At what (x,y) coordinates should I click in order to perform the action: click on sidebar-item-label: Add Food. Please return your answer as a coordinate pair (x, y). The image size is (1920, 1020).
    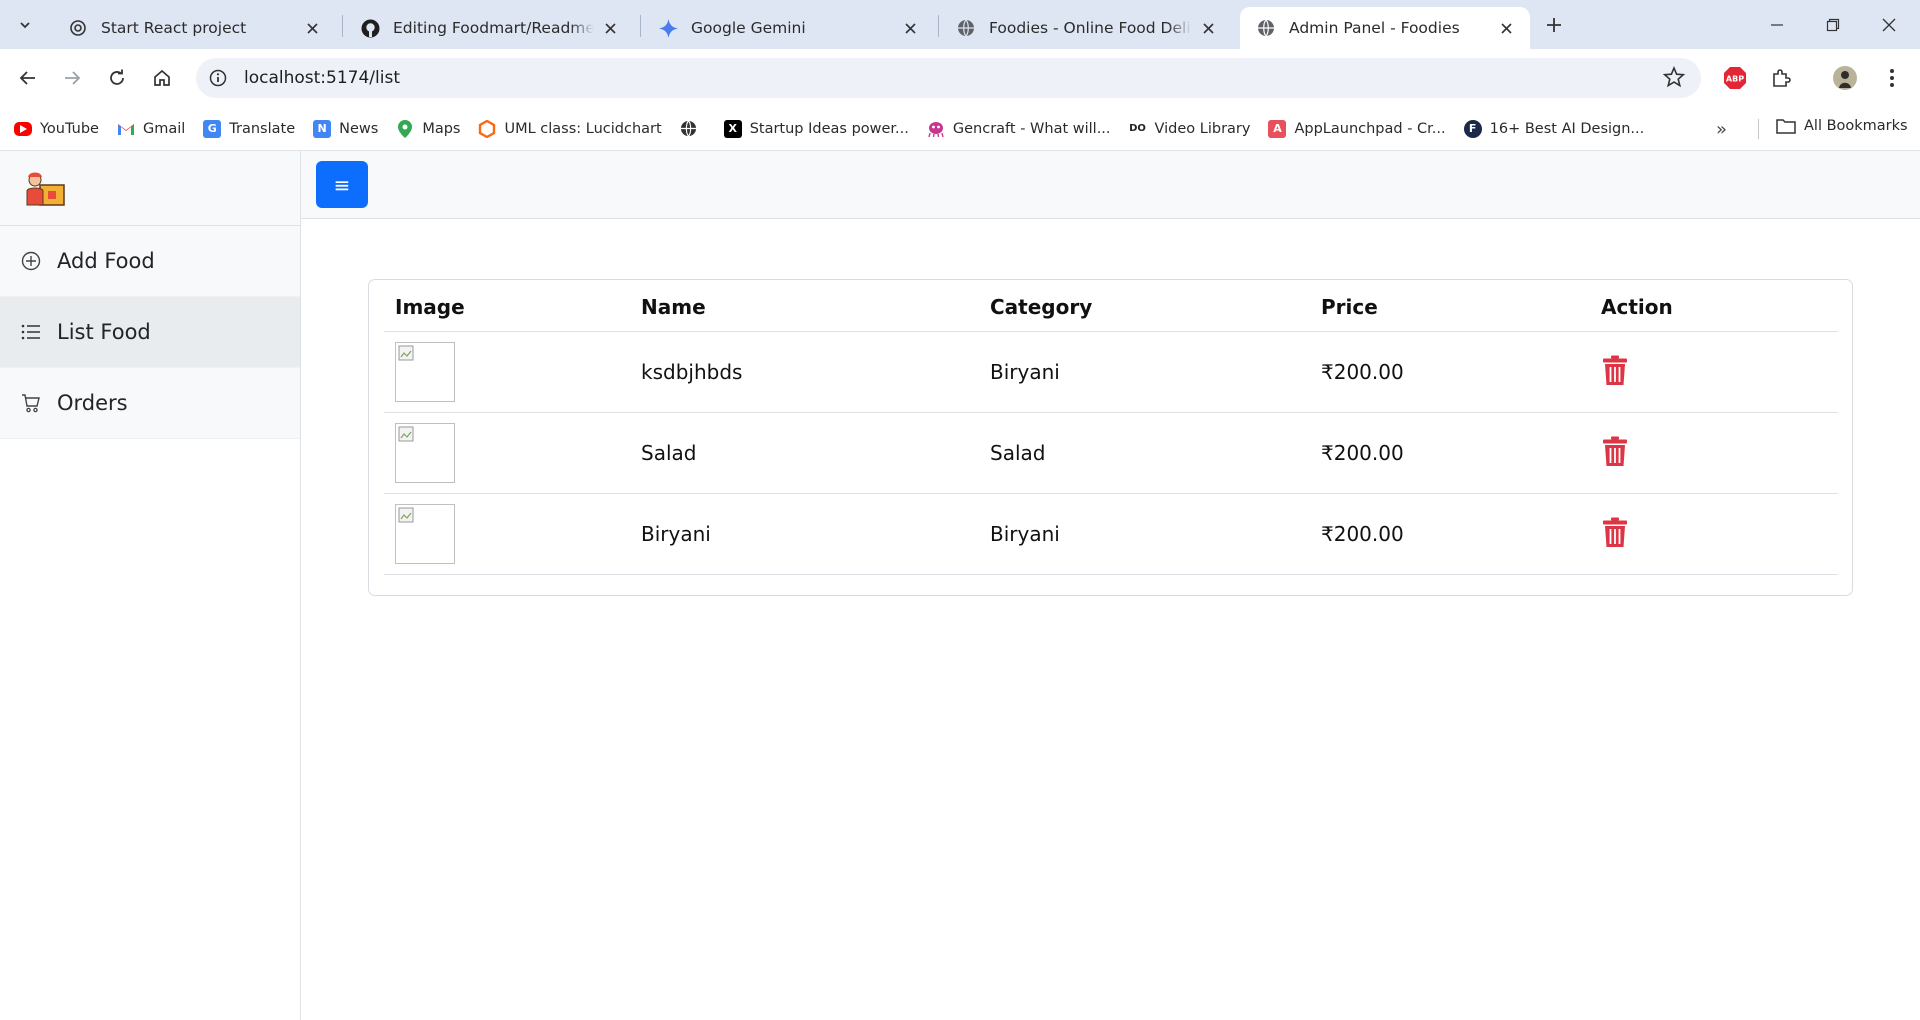
    Looking at the image, I should click on (106, 261).